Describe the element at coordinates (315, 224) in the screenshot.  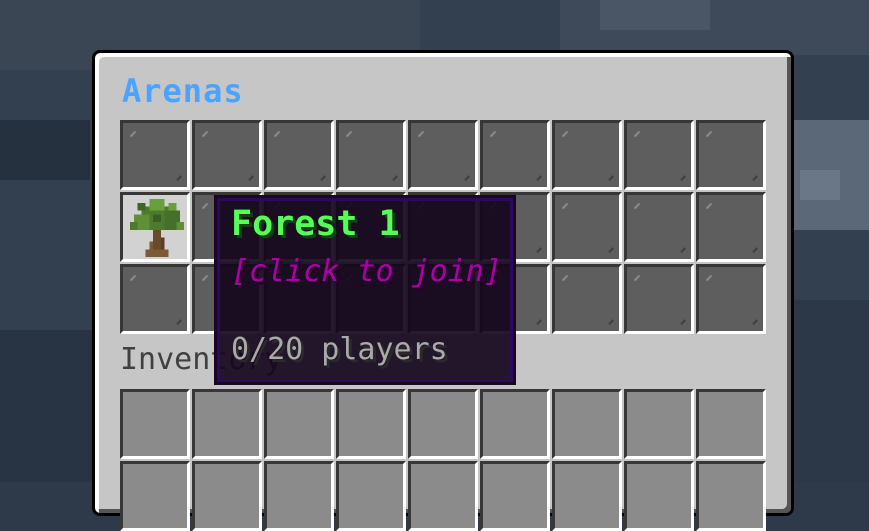
I see `tooltip-arena-name: Forest 1` at that location.